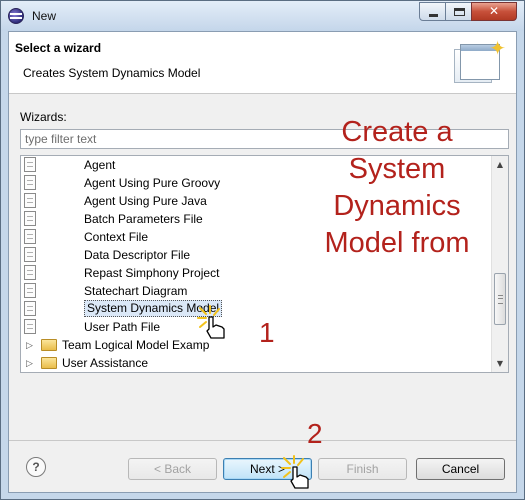 The width and height of the screenshot is (525, 500). Describe the element at coordinates (362, 469) in the screenshot. I see `finish-button: Finish` at that location.